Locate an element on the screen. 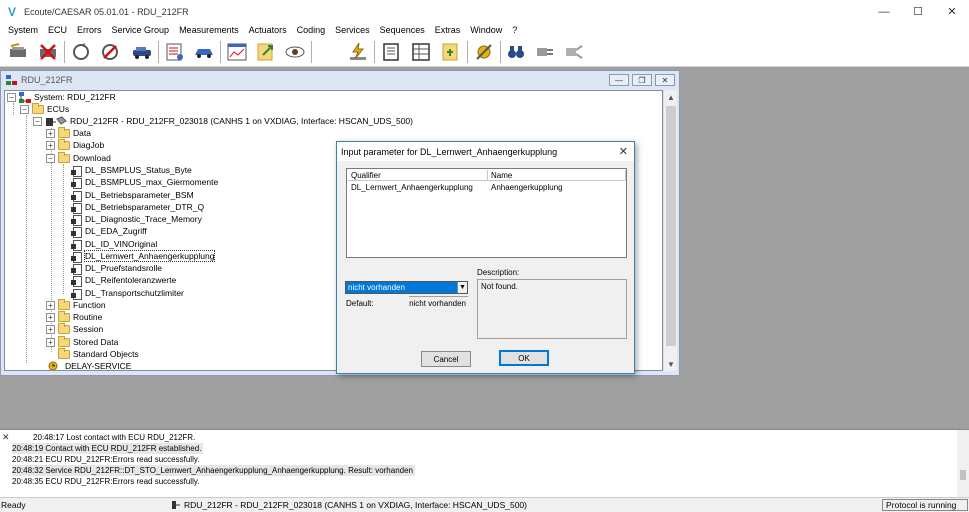 The width and height of the screenshot is (969, 512). list-view-icon is located at coordinates (391, 52).